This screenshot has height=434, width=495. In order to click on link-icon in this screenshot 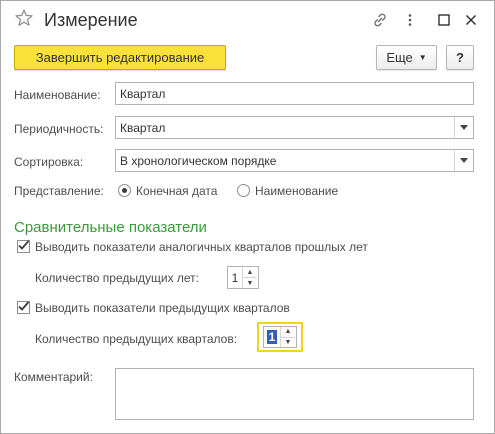, I will do `click(380, 20)`.